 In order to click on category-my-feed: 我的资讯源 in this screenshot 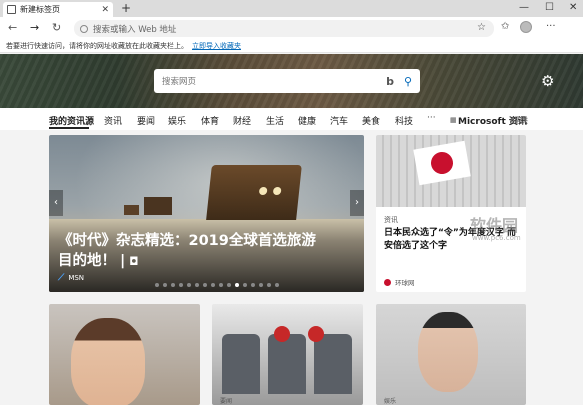, I will do `click(71, 120)`.